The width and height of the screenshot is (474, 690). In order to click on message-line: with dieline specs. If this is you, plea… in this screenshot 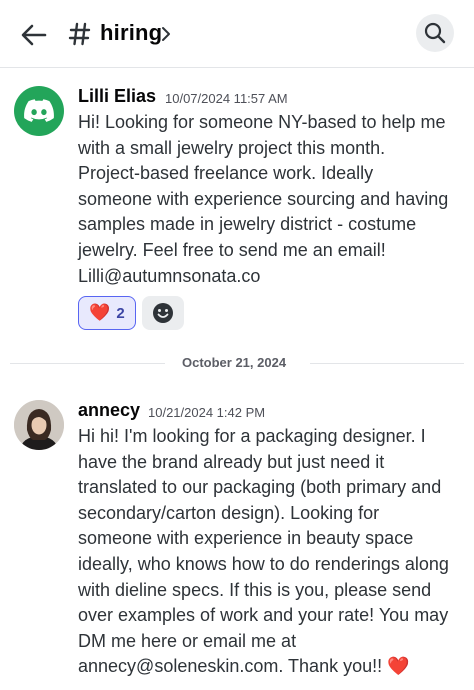, I will do `click(255, 589)`.